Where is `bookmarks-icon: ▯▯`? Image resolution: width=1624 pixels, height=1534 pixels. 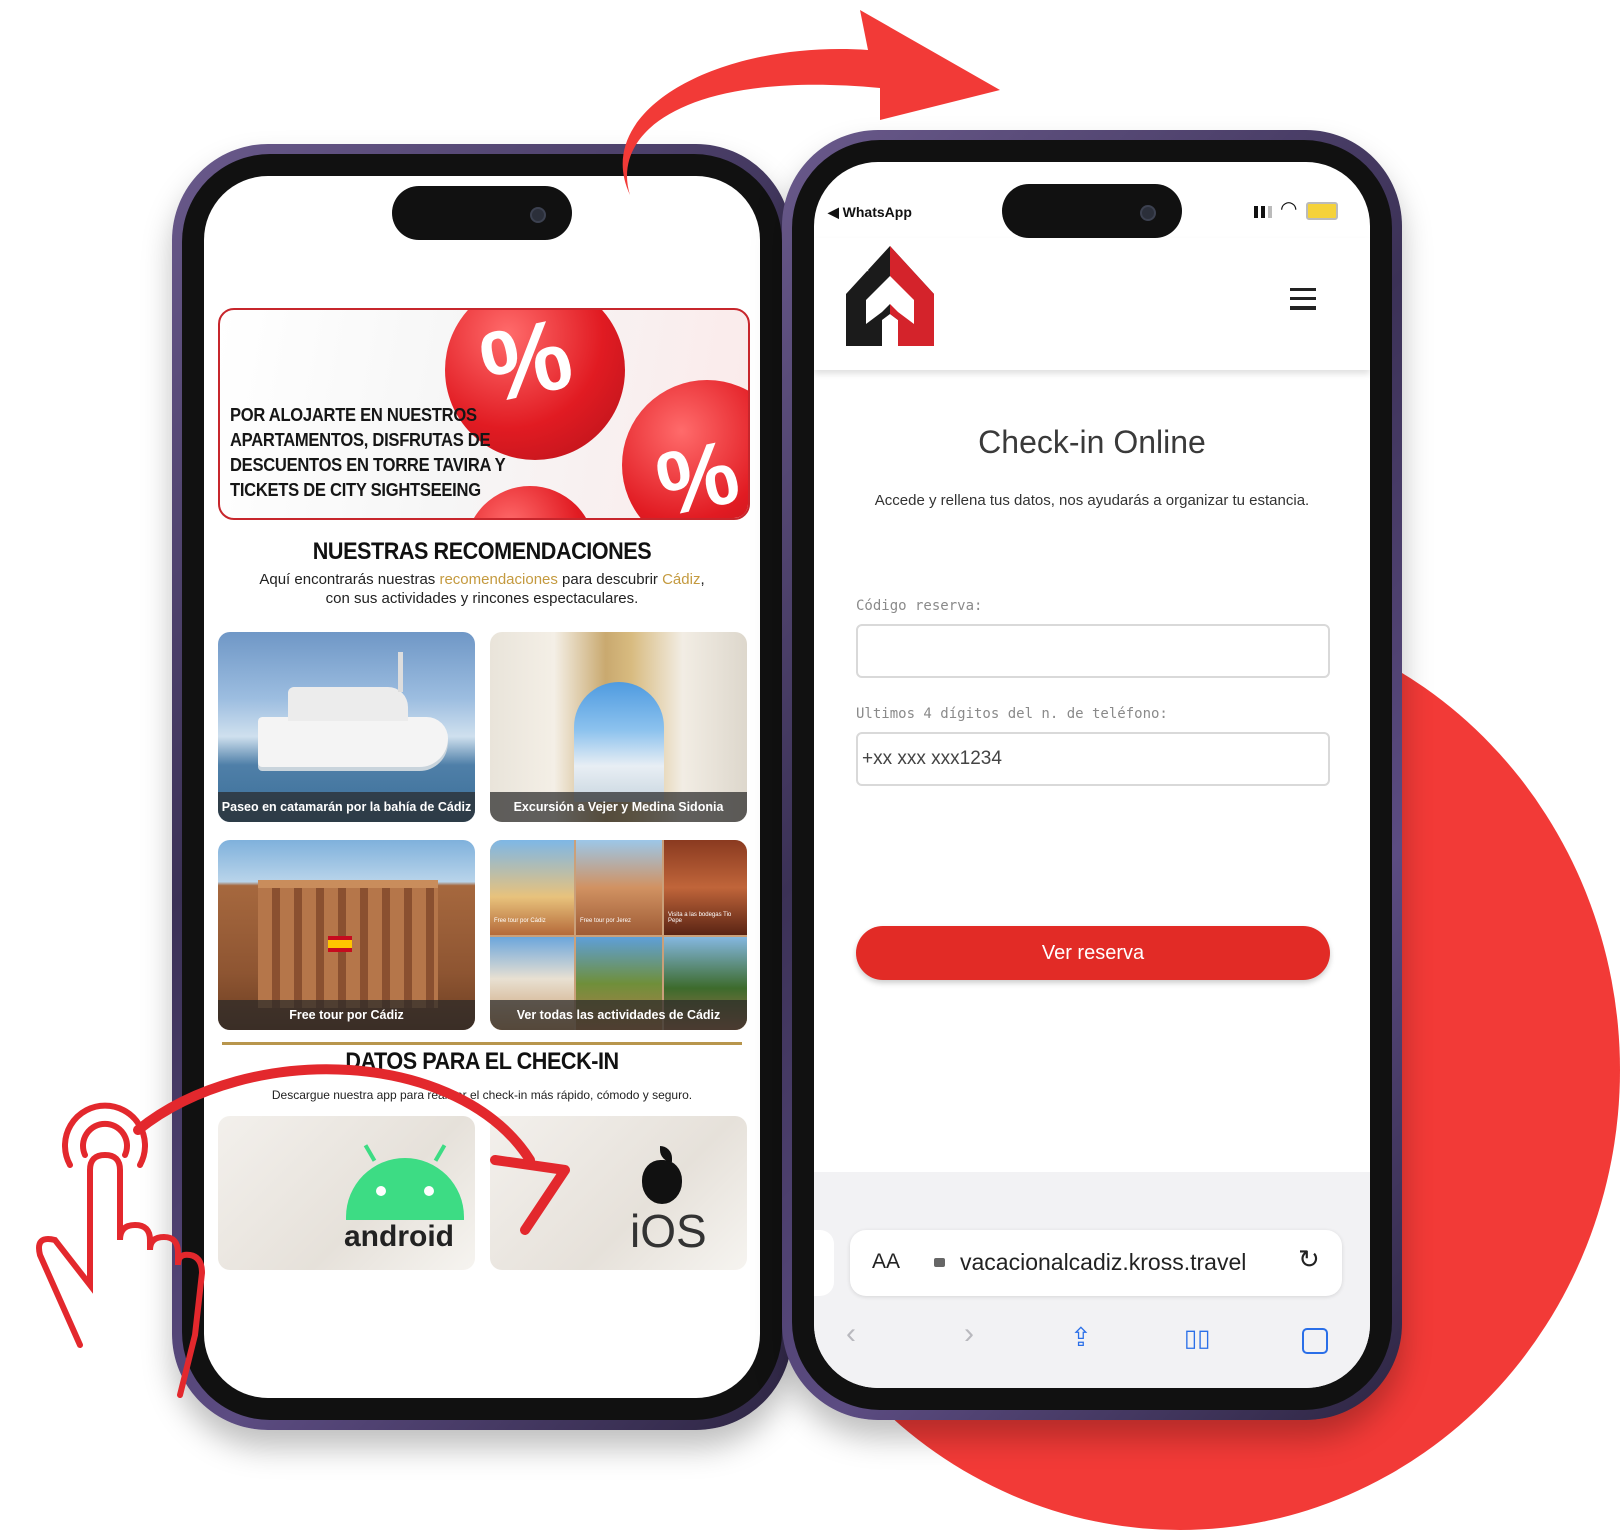
bookmarks-icon: ▯▯ is located at coordinates (1197, 1338).